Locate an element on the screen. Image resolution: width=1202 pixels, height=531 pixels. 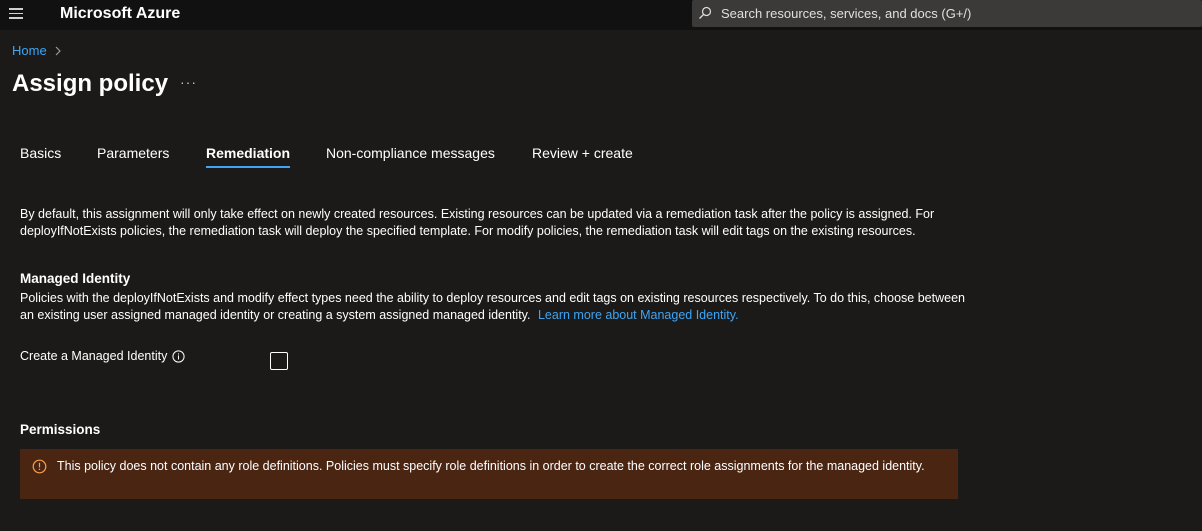
tab-parameters: Parameters is located at coordinates (133, 156).